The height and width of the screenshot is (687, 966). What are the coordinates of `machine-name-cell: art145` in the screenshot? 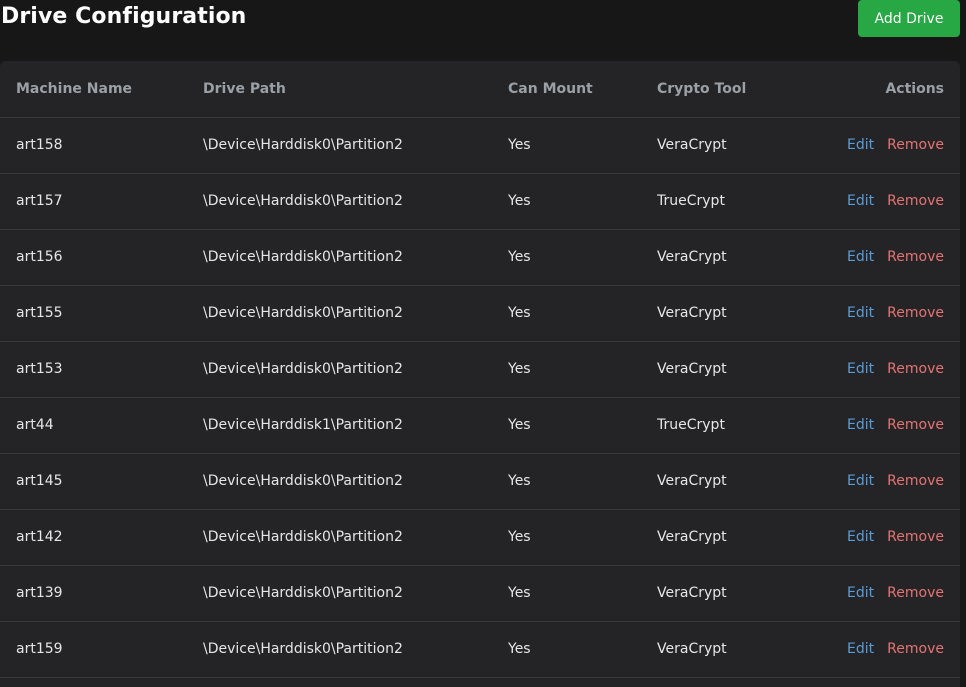 It's located at (101, 481).